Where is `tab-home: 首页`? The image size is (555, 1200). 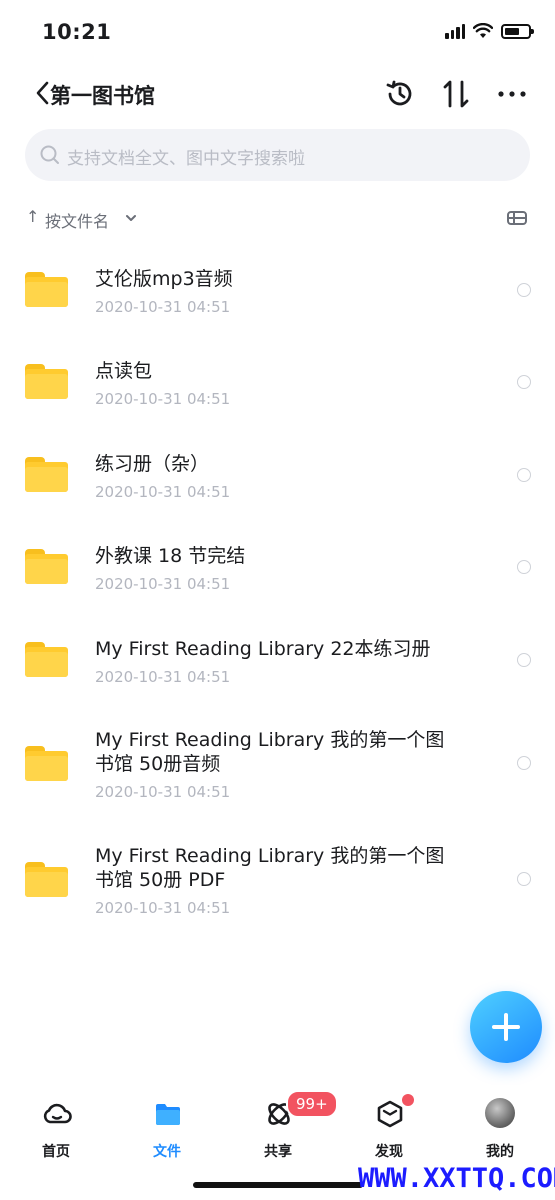
tab-home: 首页 is located at coordinates (56, 1128).